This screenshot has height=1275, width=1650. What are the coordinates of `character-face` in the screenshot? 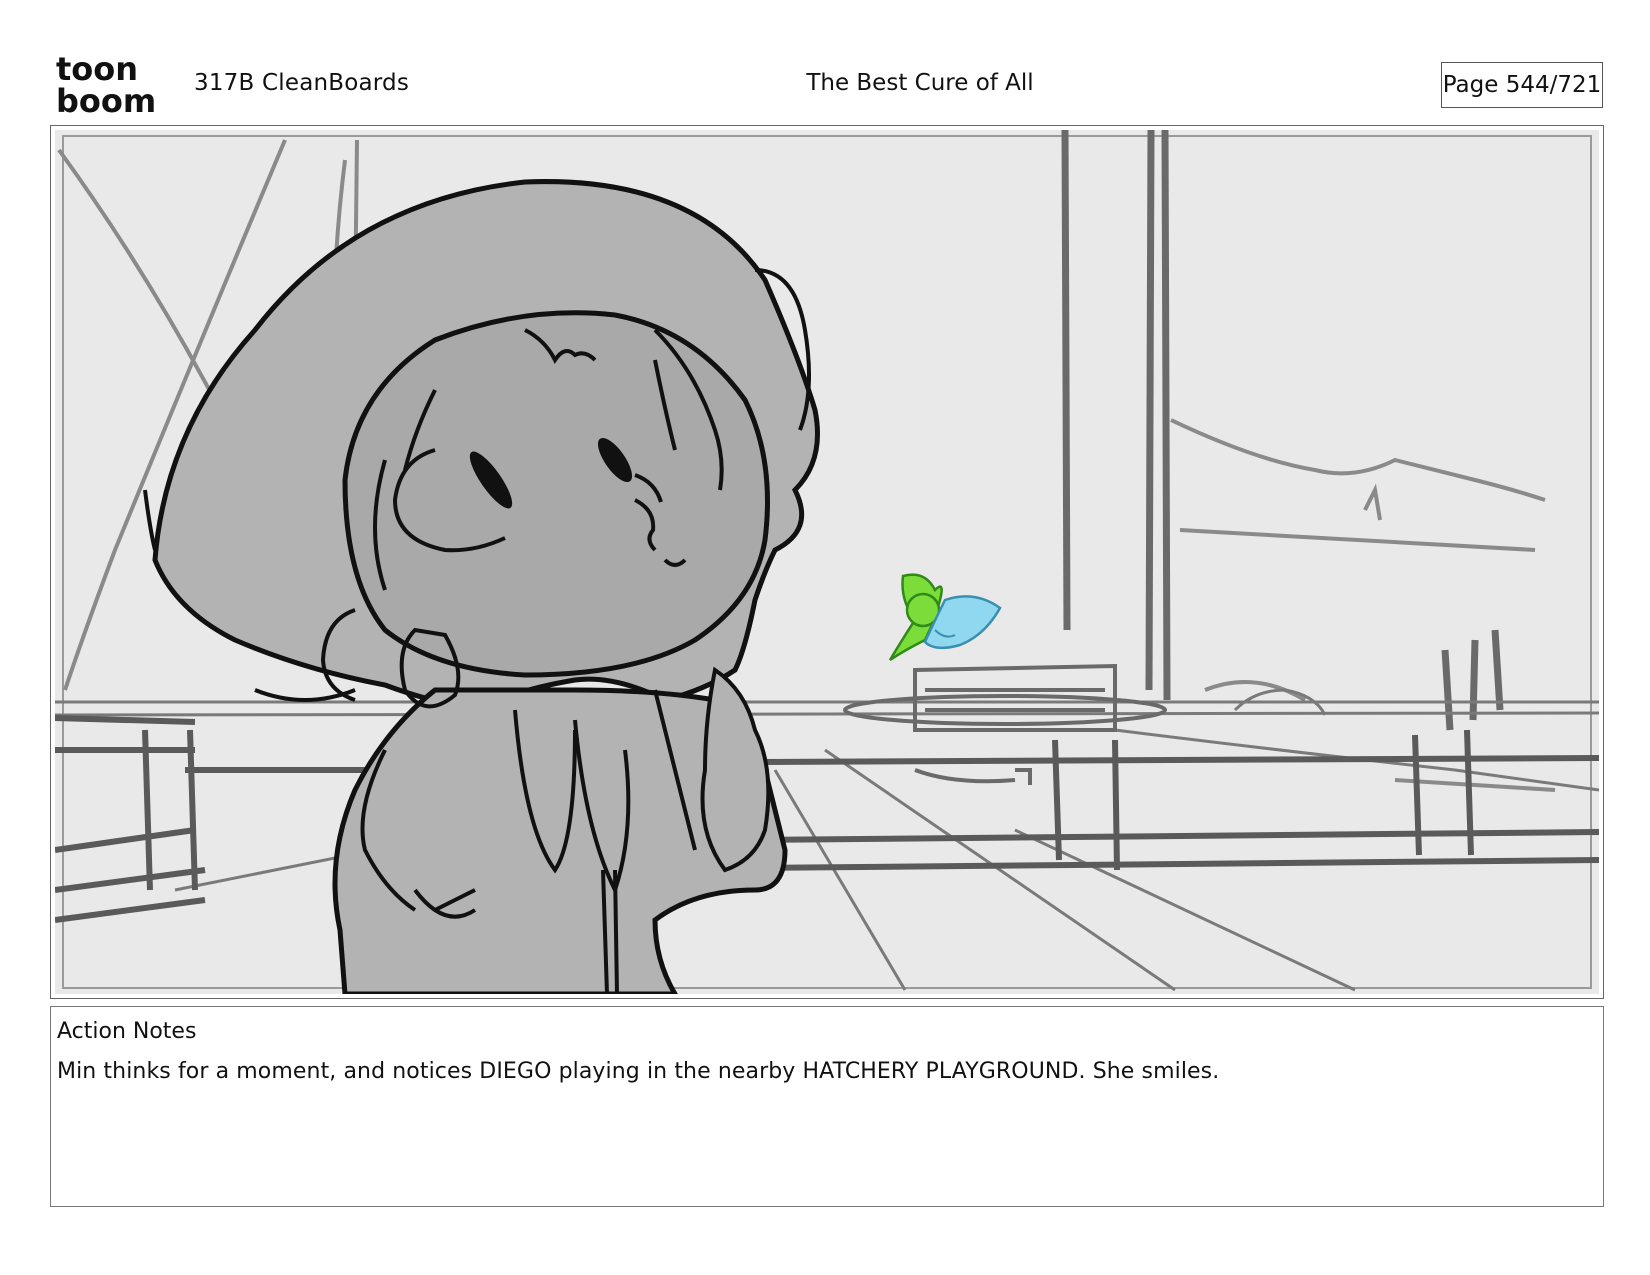 It's located at (556, 494).